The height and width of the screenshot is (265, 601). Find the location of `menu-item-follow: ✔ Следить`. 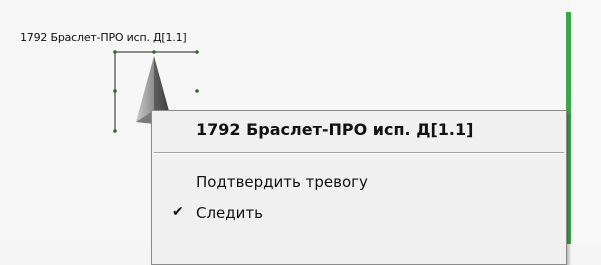

menu-item-follow: ✔ Следить is located at coordinates (359, 213).